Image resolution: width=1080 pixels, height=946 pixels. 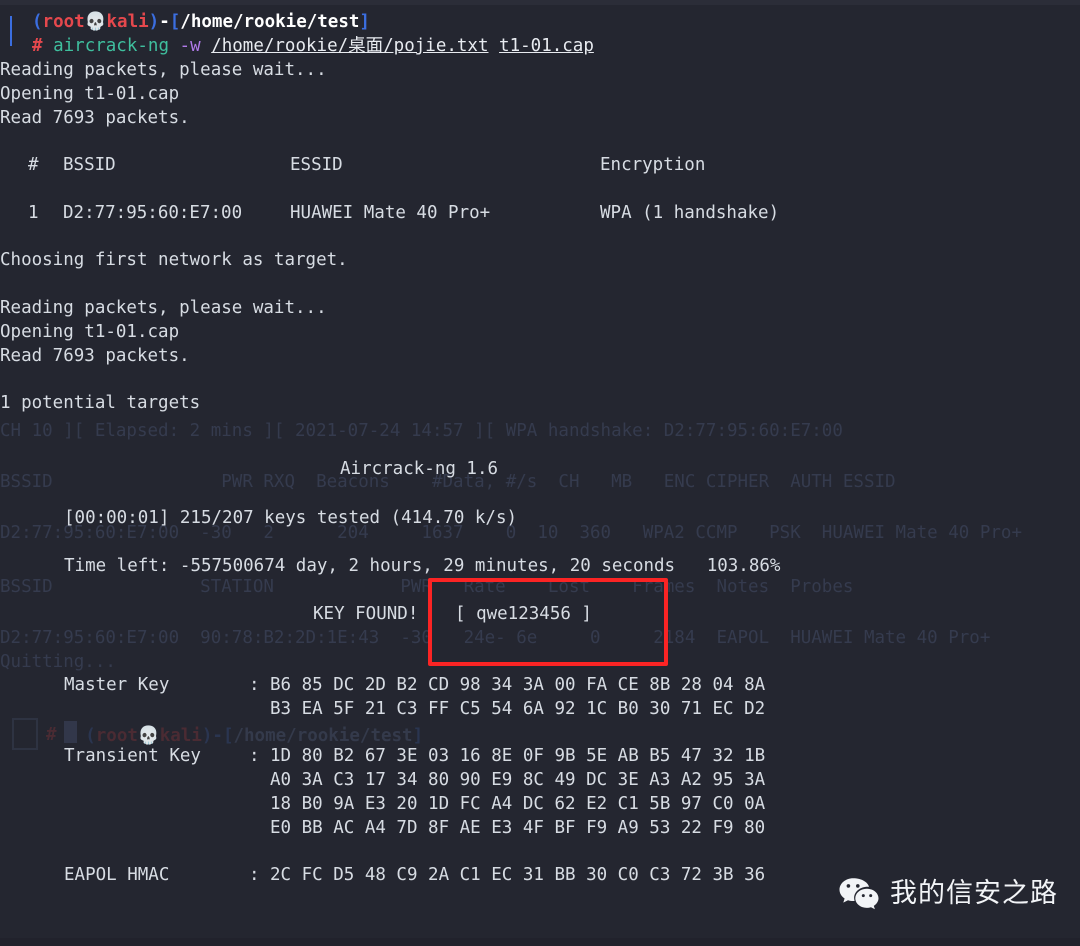 I want to click on table-header-essid: ESSID, so click(x=316, y=165).